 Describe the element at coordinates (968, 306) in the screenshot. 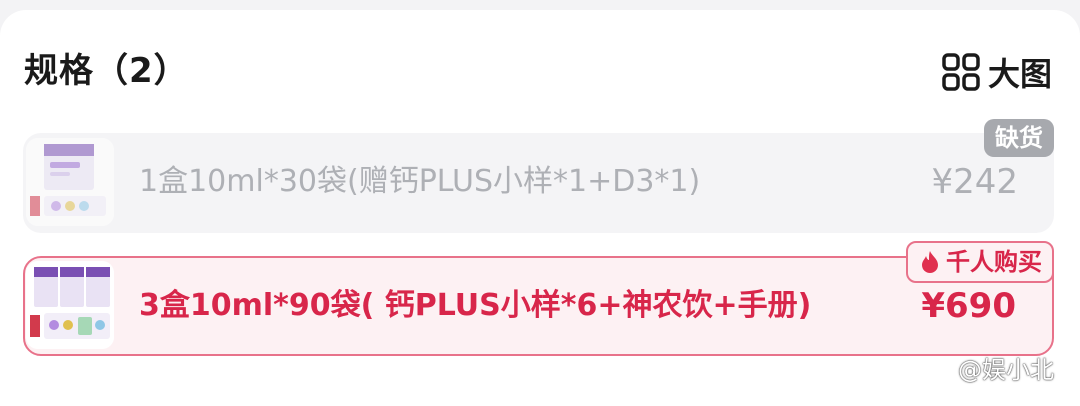

I see `spec-price: ¥690` at that location.